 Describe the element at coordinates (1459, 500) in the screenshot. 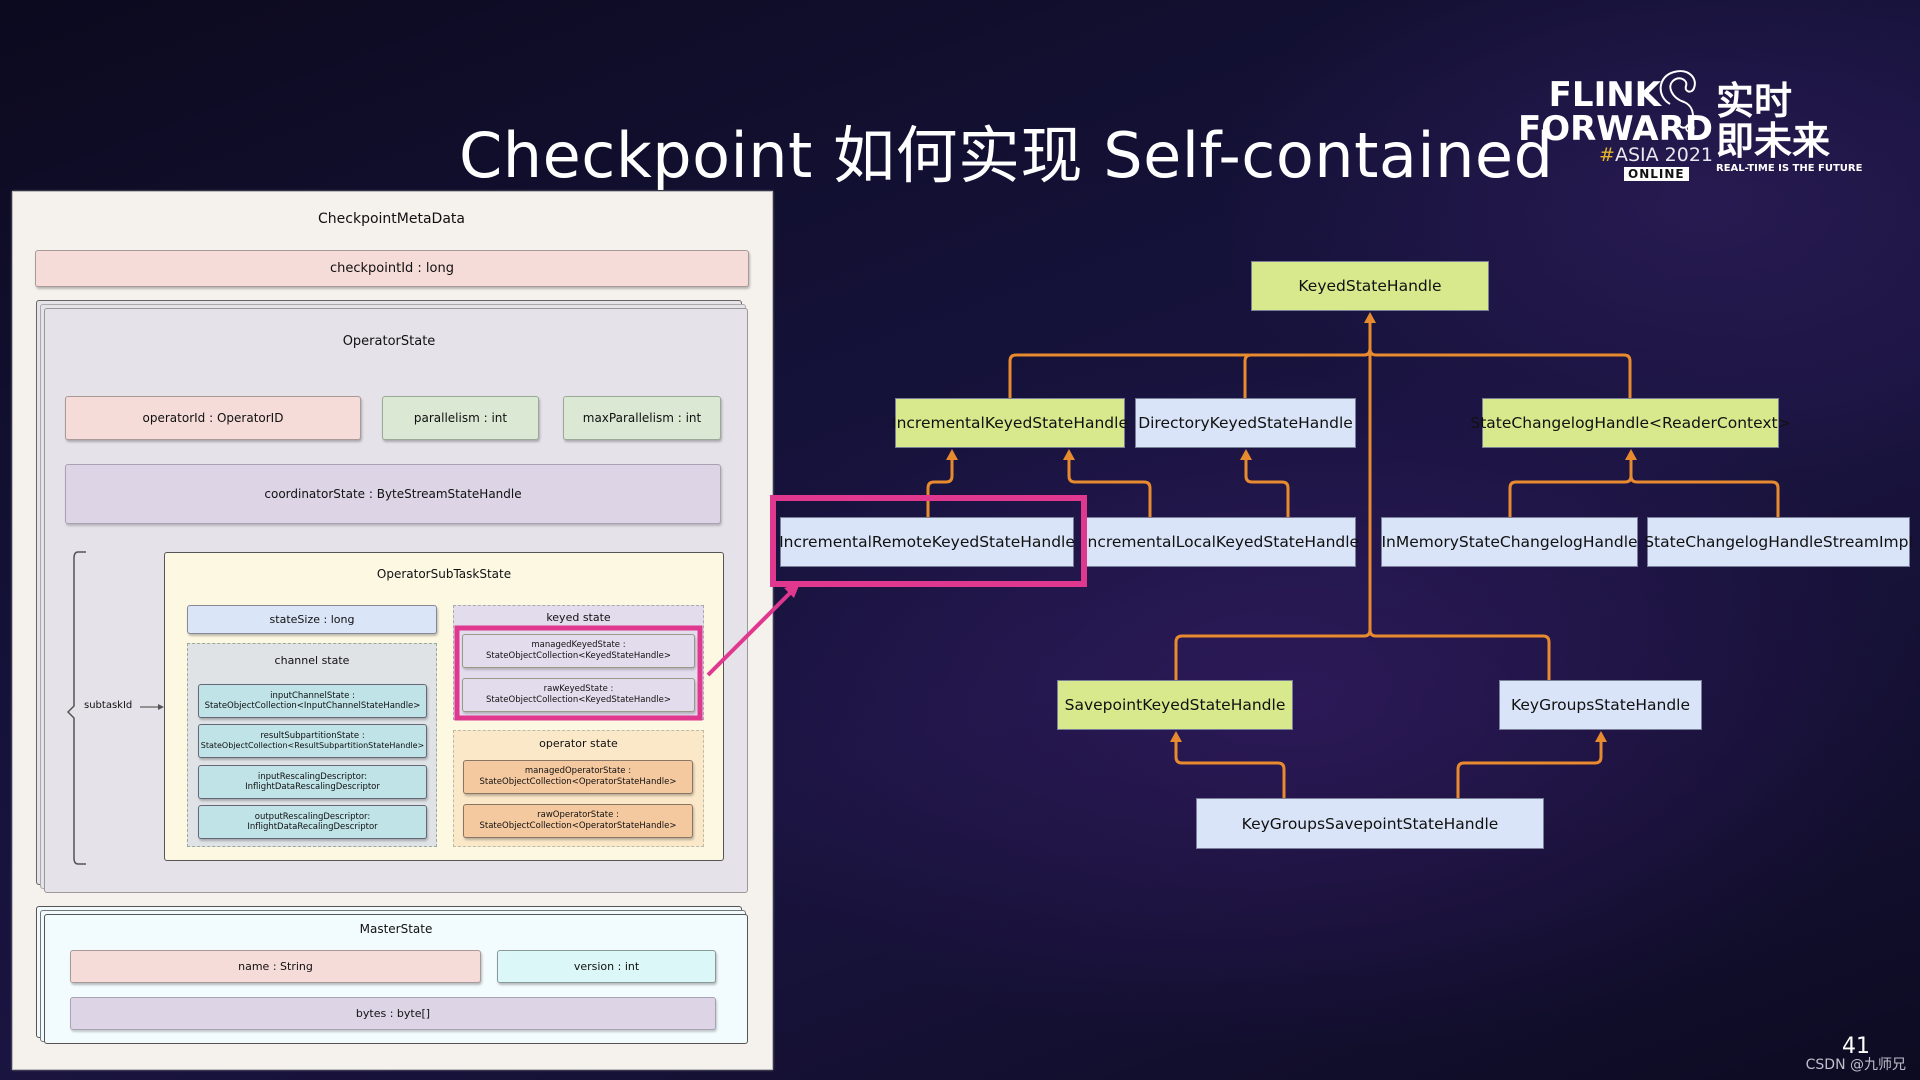

I see `edge-keyGroups-to-keyed` at that location.